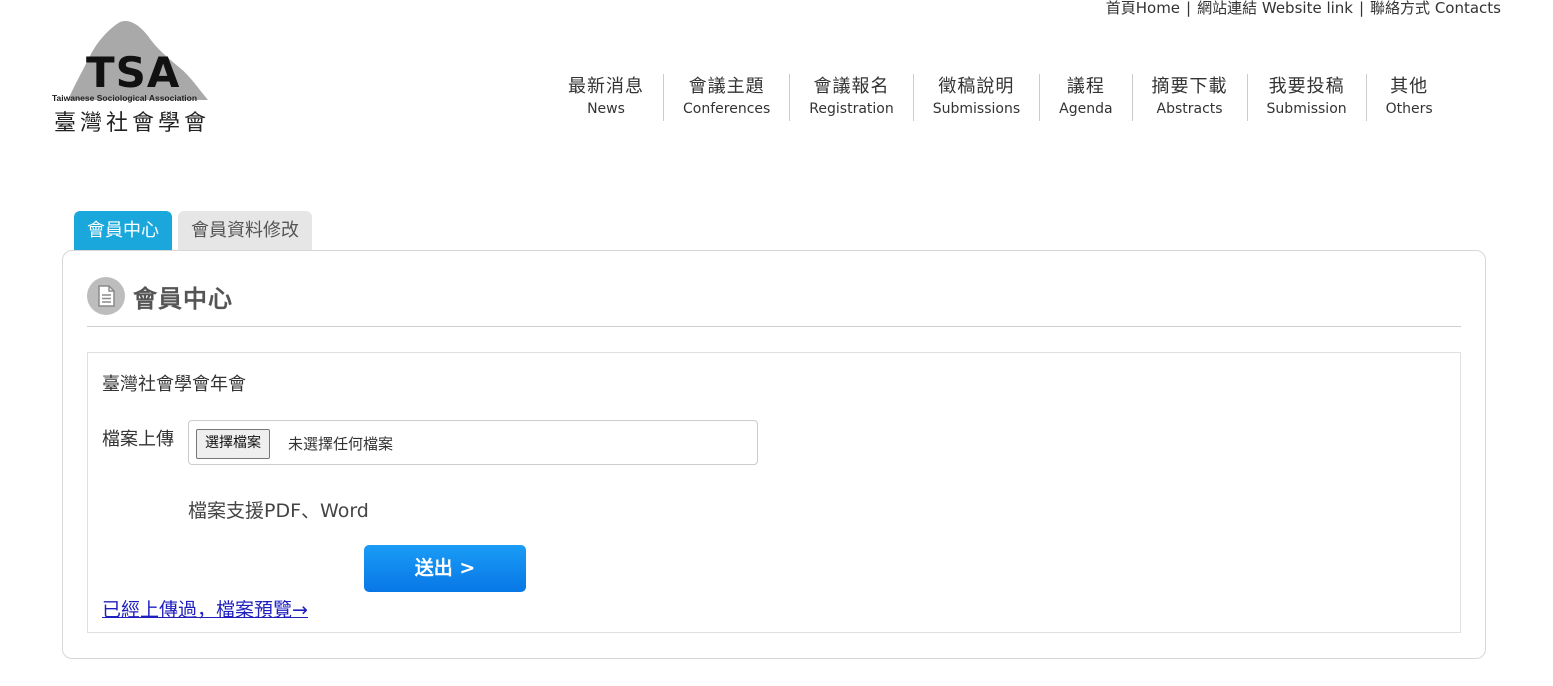 This screenshot has height=686, width=1553. Describe the element at coordinates (1409, 109) in the screenshot. I see `nav-label-en: Others` at that location.